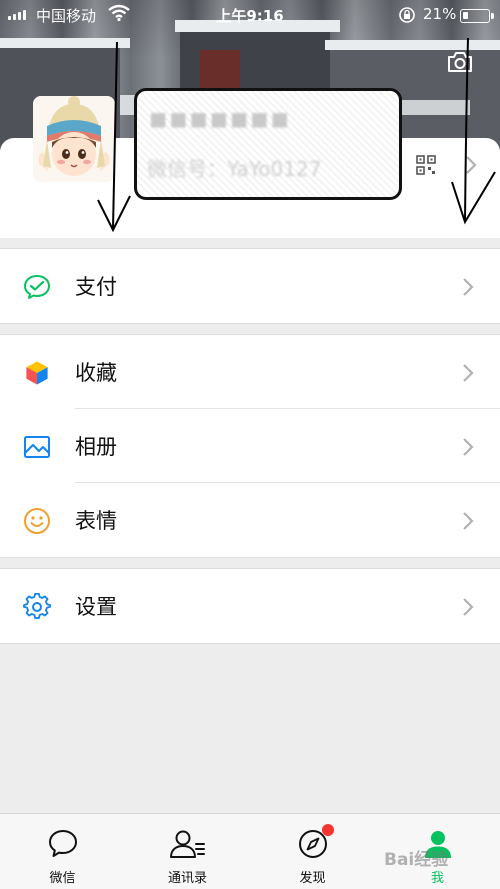 The height and width of the screenshot is (889, 500). Describe the element at coordinates (187, 844) in the screenshot. I see `contacts-icon` at that location.